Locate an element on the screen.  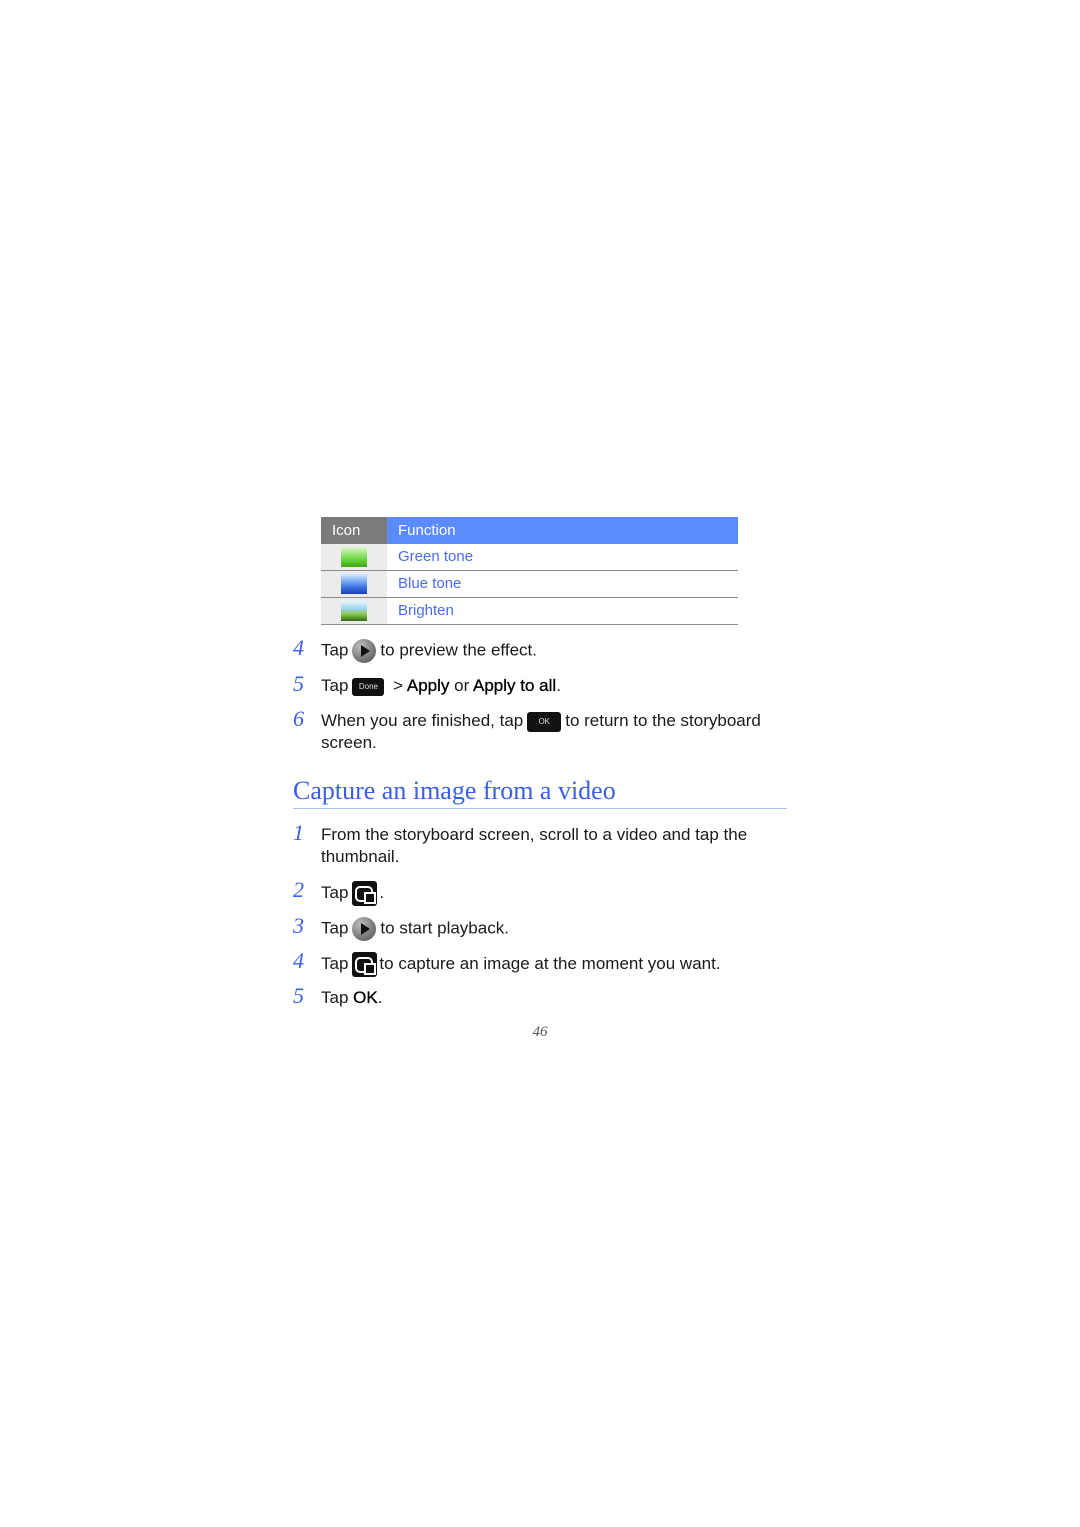
green-tone-icon is located at coordinates (354, 557).